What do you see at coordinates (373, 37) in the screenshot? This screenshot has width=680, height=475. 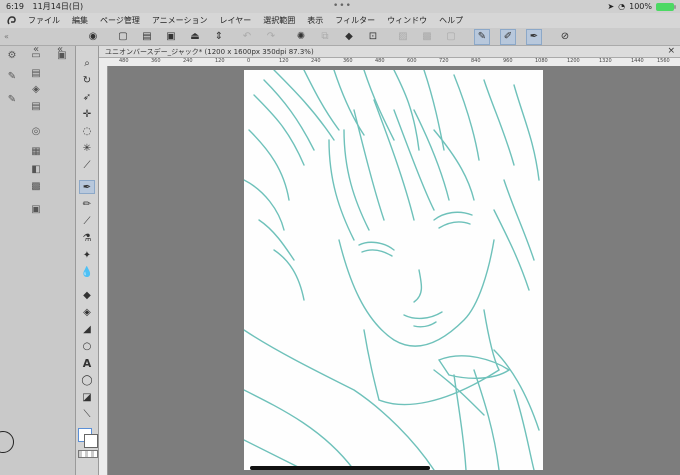 I see `transform-icon: ⊡` at bounding box center [373, 37].